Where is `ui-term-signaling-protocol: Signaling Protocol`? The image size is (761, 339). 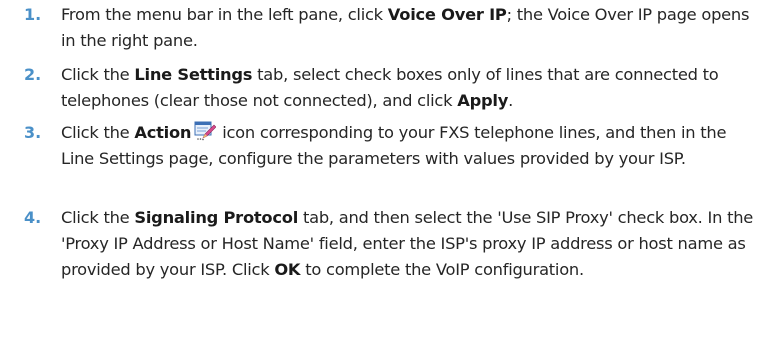 ui-term-signaling-protocol: Signaling Protocol is located at coordinates (216, 217).